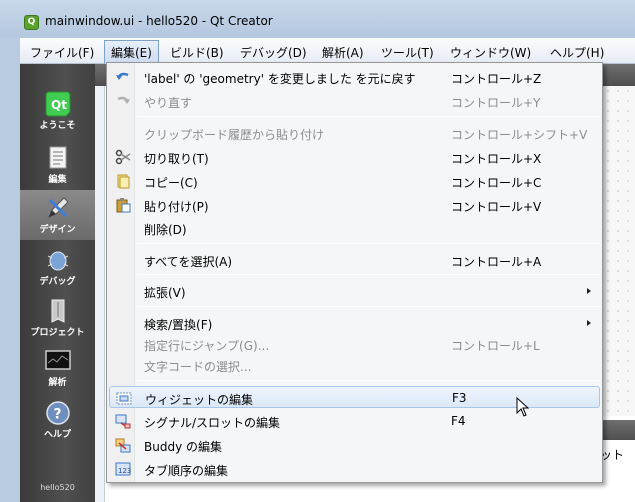  I want to click on mode-edit: 編集, so click(57, 165).